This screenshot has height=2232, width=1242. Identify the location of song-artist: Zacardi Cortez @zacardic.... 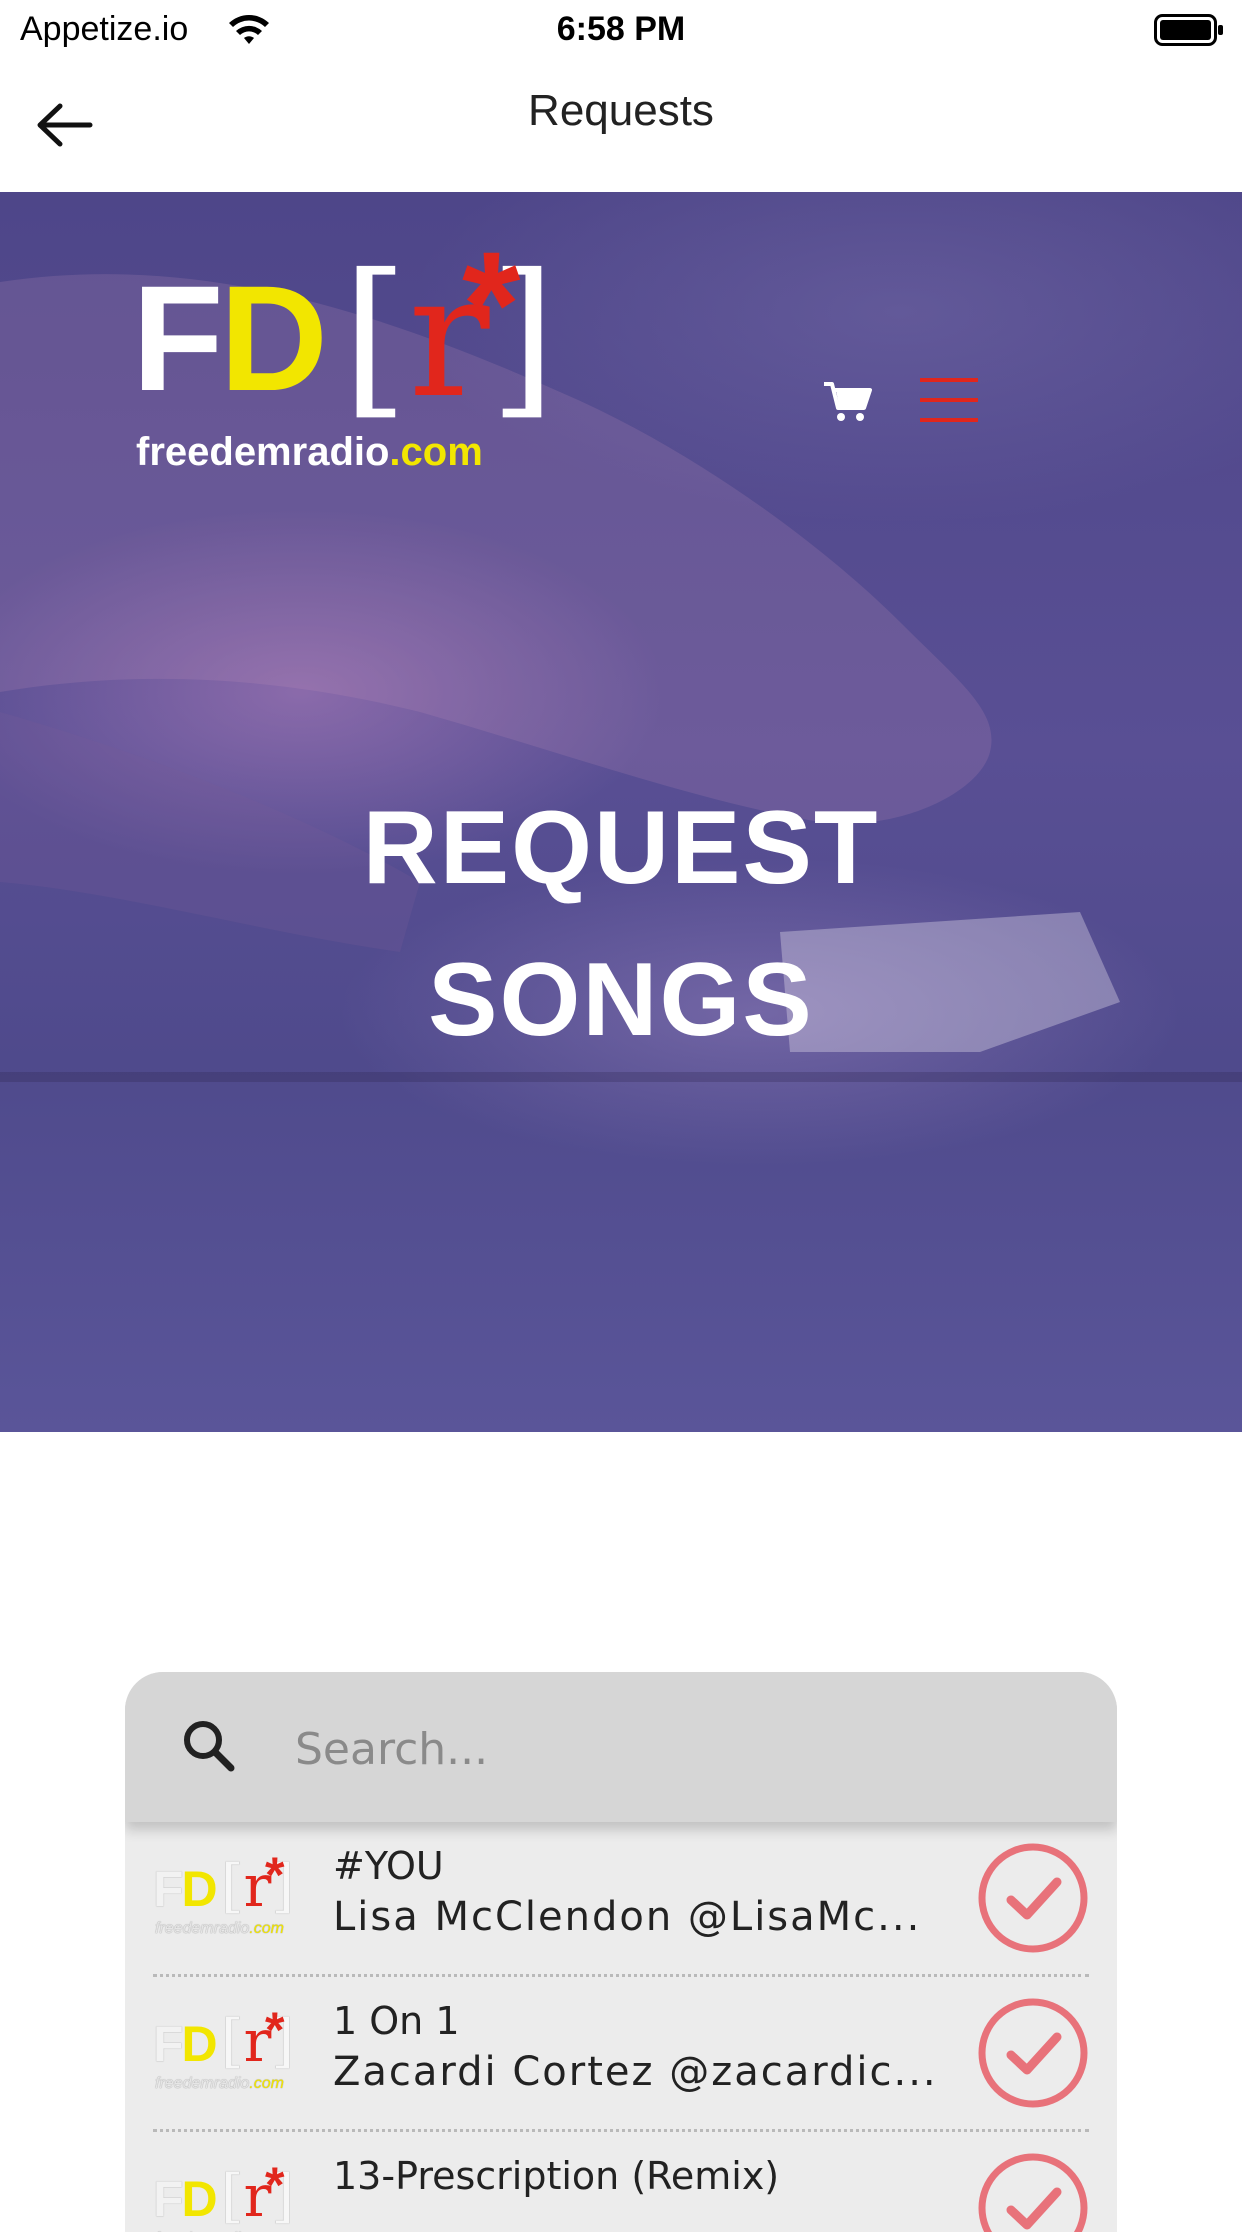
(635, 2072).